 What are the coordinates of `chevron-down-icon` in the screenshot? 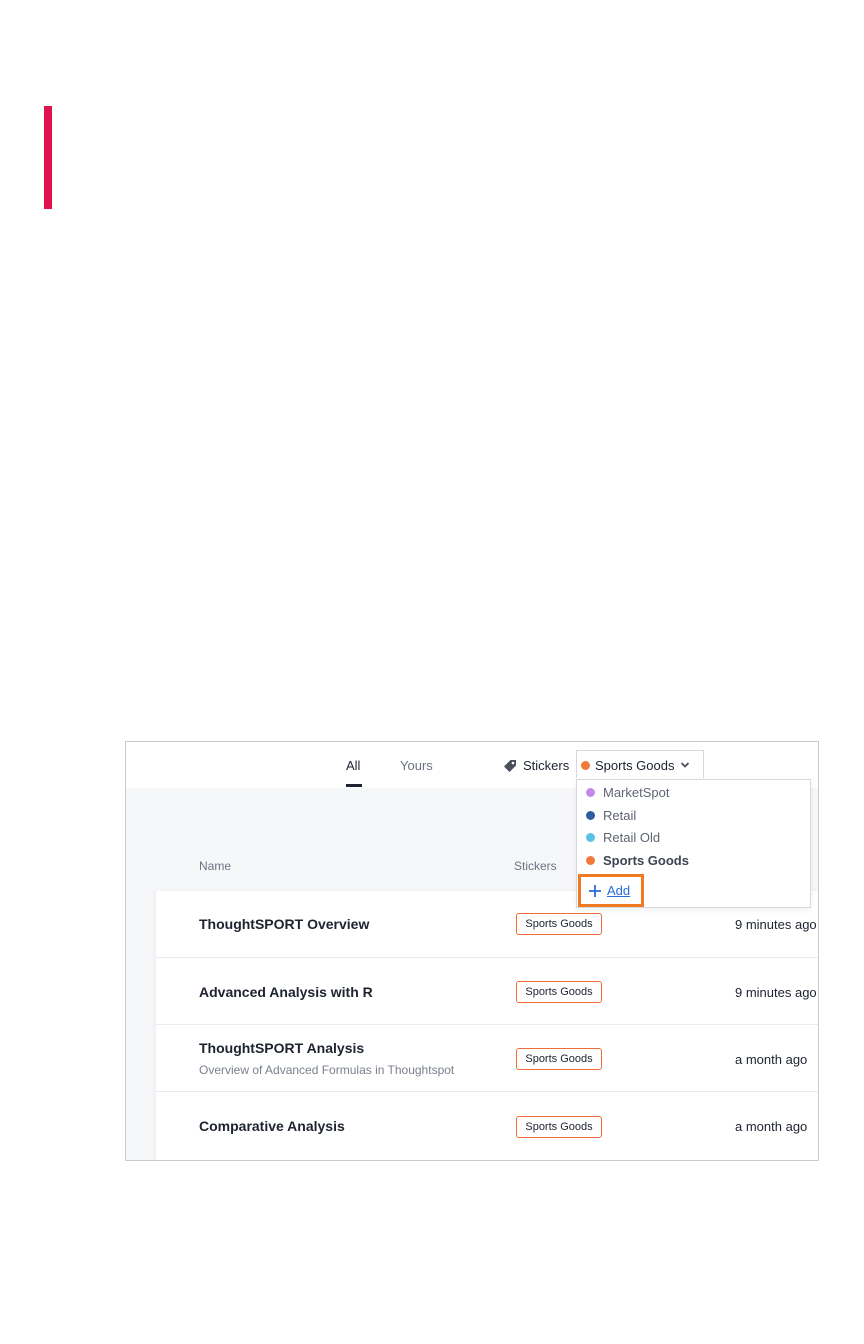 It's located at (685, 765).